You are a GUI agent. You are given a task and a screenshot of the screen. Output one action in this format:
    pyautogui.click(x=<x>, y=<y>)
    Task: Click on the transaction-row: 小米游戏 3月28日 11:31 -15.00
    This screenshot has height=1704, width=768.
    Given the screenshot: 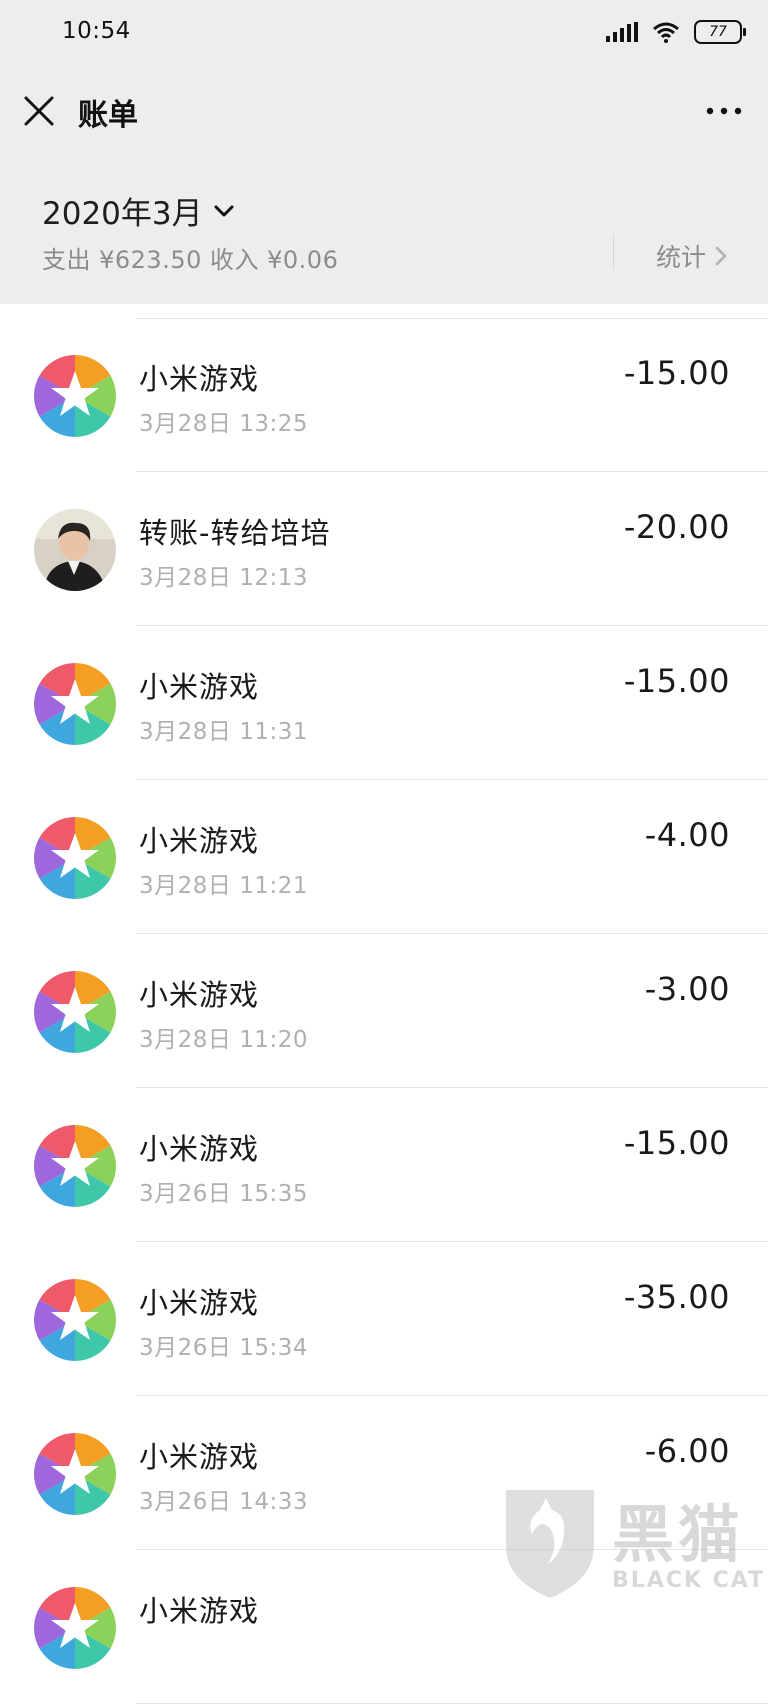 What is the action you would take?
    pyautogui.click(x=384, y=703)
    